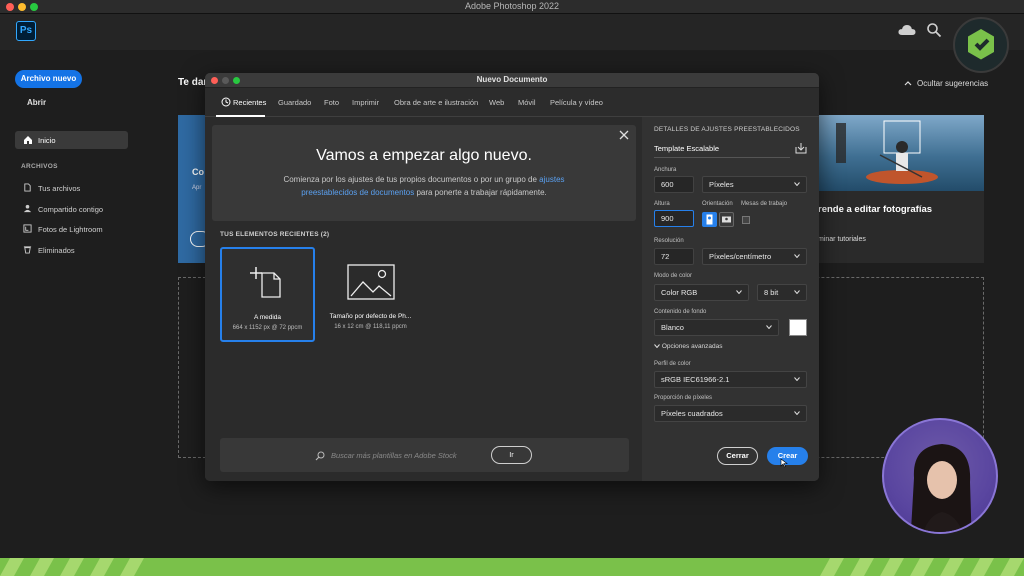 The image size is (1024, 576). I want to click on color-profile-select: sRGB IEC61966-2.1, so click(730, 379).